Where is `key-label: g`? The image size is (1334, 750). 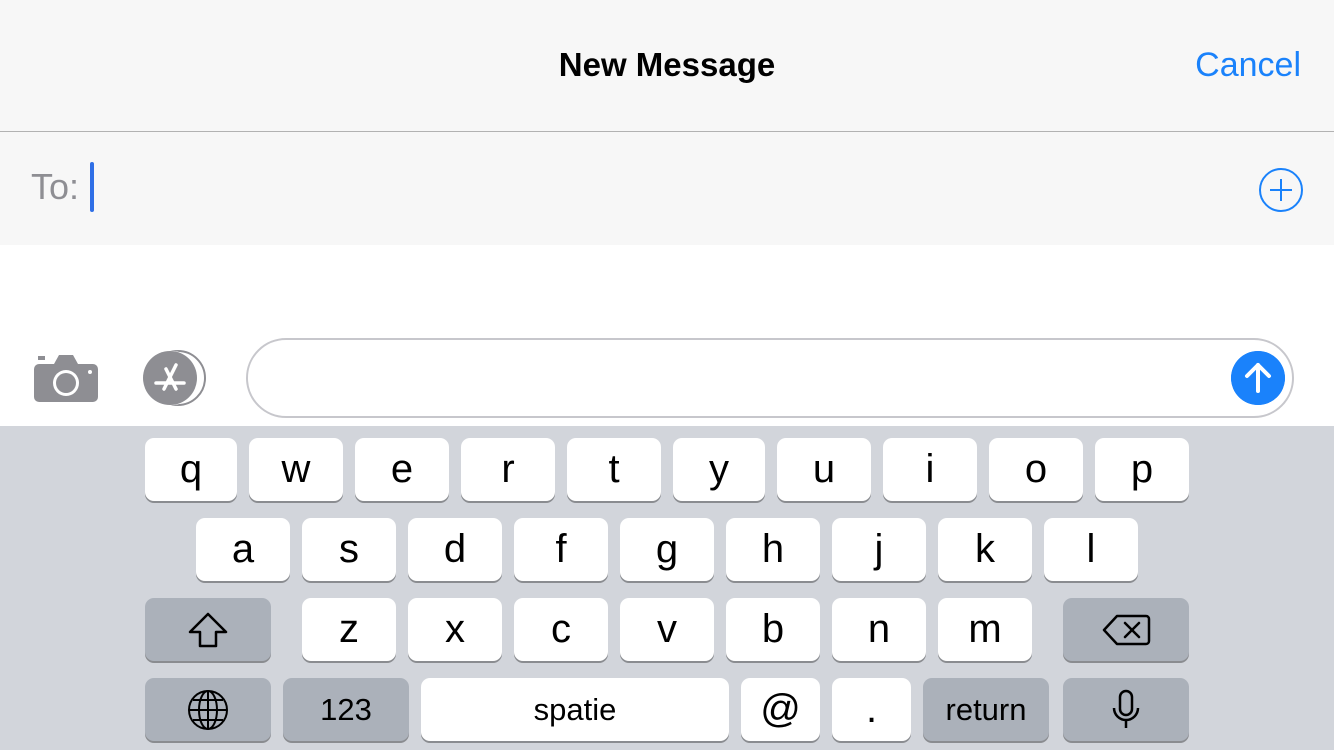
key-label: g is located at coordinates (667, 549).